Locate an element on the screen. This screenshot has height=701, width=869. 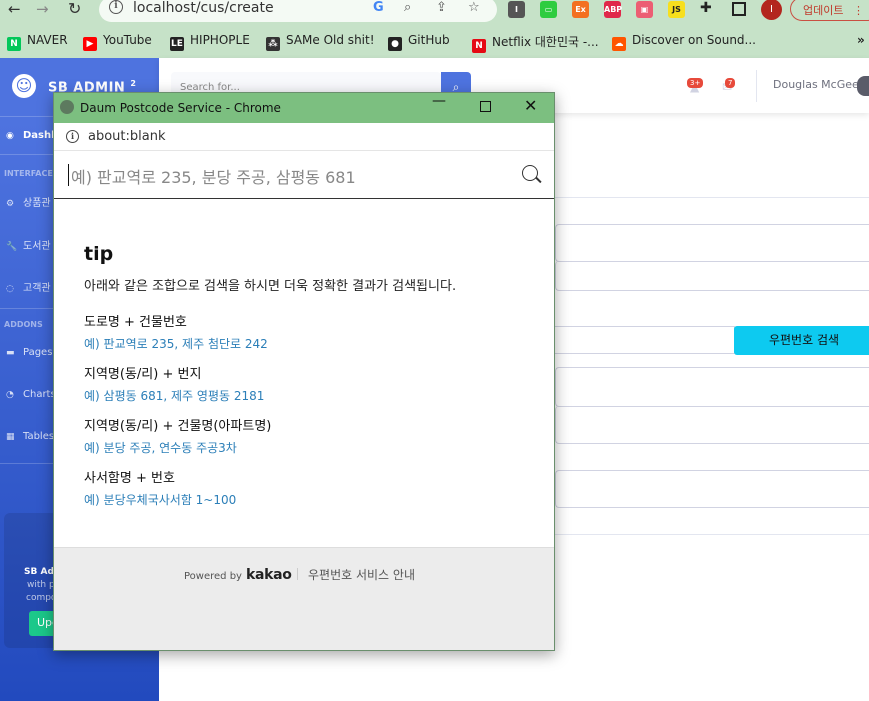
globe-icon is located at coordinates (67, 107).